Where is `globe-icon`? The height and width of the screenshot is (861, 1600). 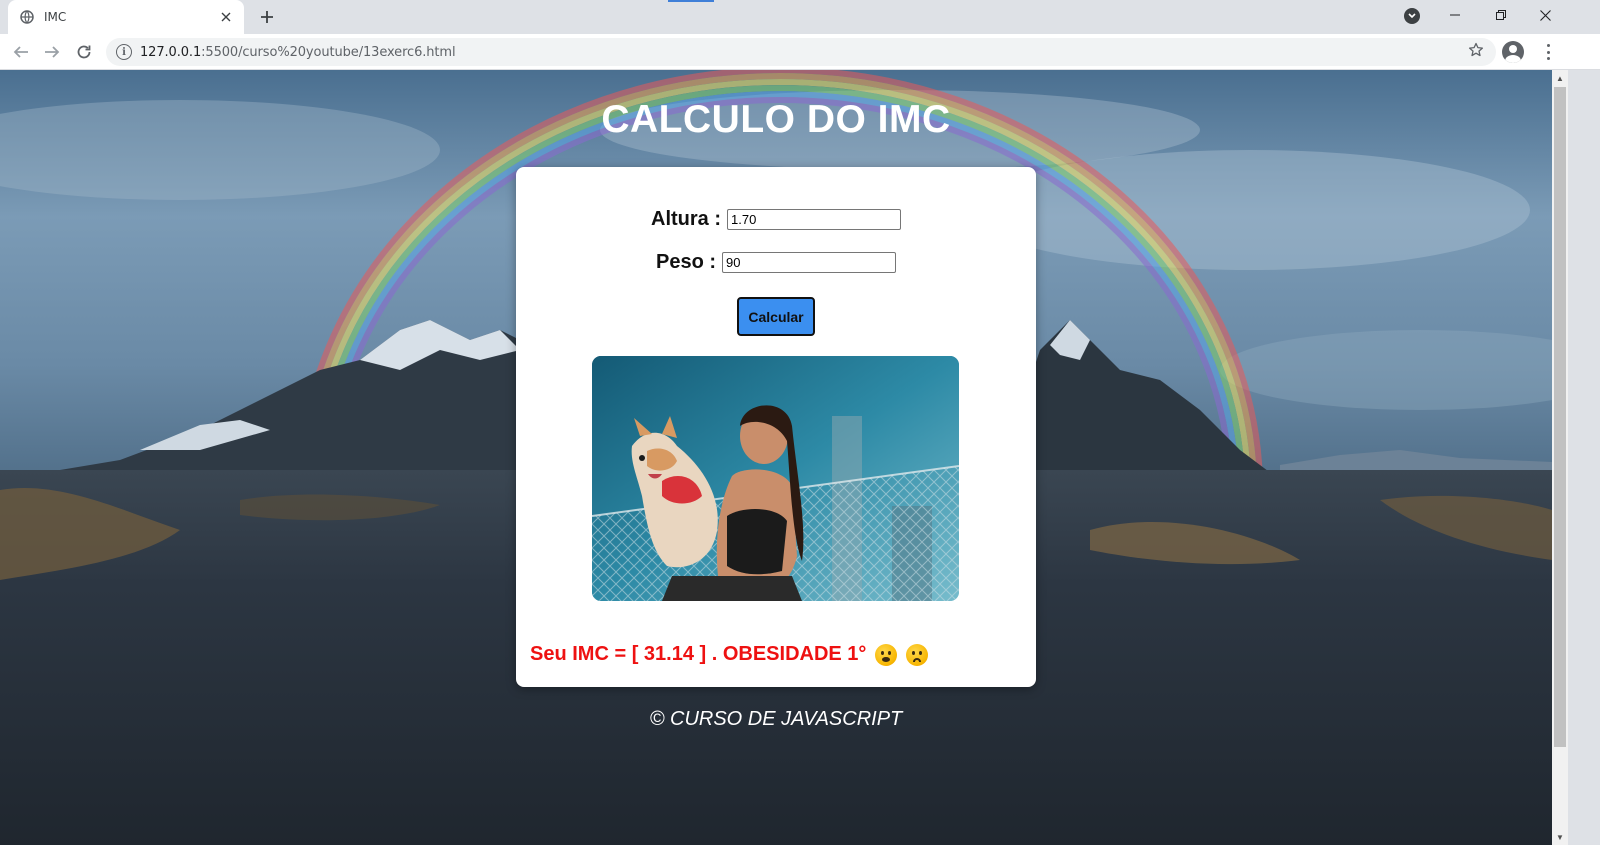
globe-icon is located at coordinates (27, 17).